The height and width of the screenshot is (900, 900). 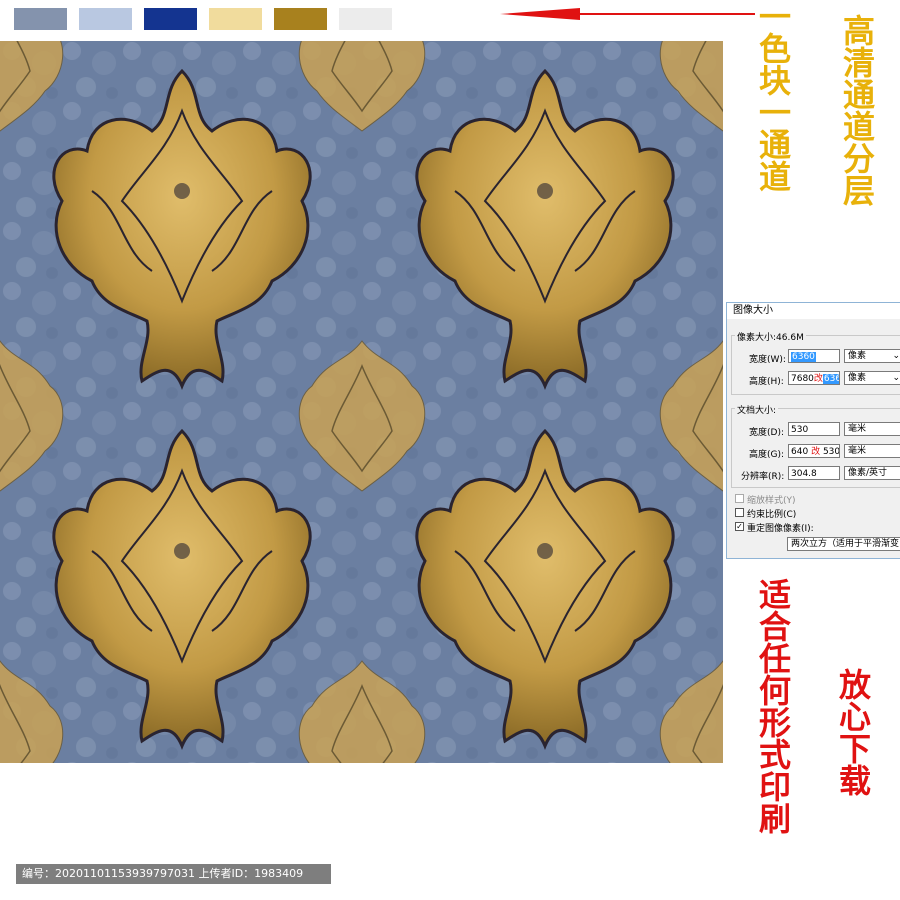 I want to click on constrain-proportions-checkbox, so click(x=739, y=512).